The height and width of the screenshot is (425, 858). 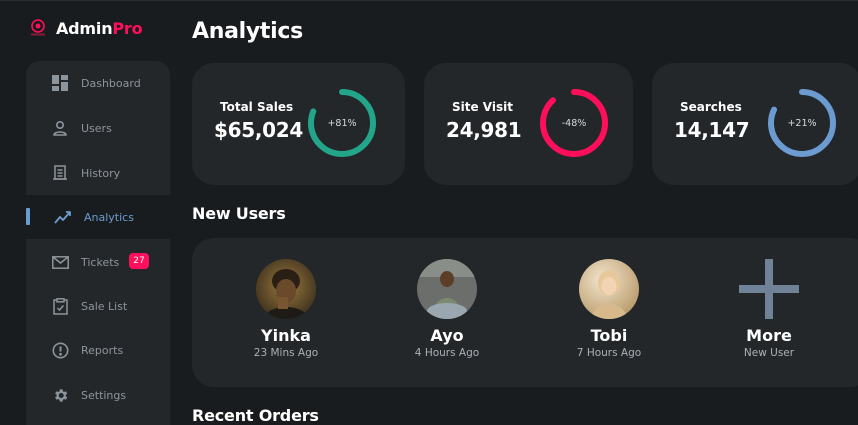 I want to click on sidebar-item-tickets: Tickets 27, so click(x=98, y=262).